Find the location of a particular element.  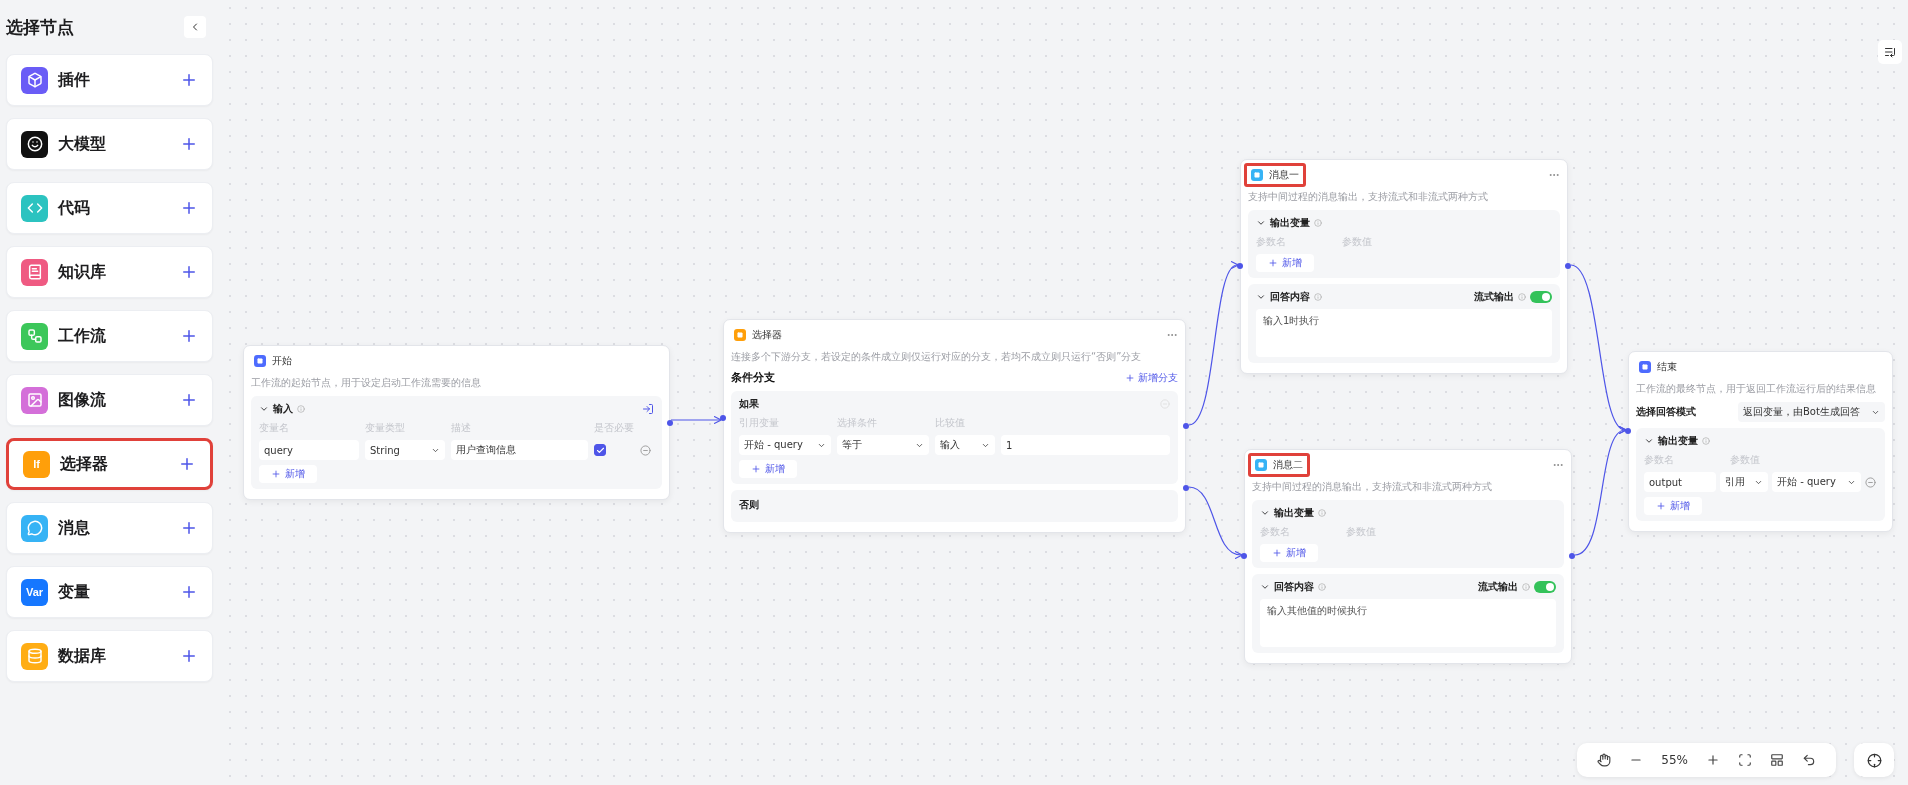

stream-label: 流式输出 is located at coordinates (1498, 587).